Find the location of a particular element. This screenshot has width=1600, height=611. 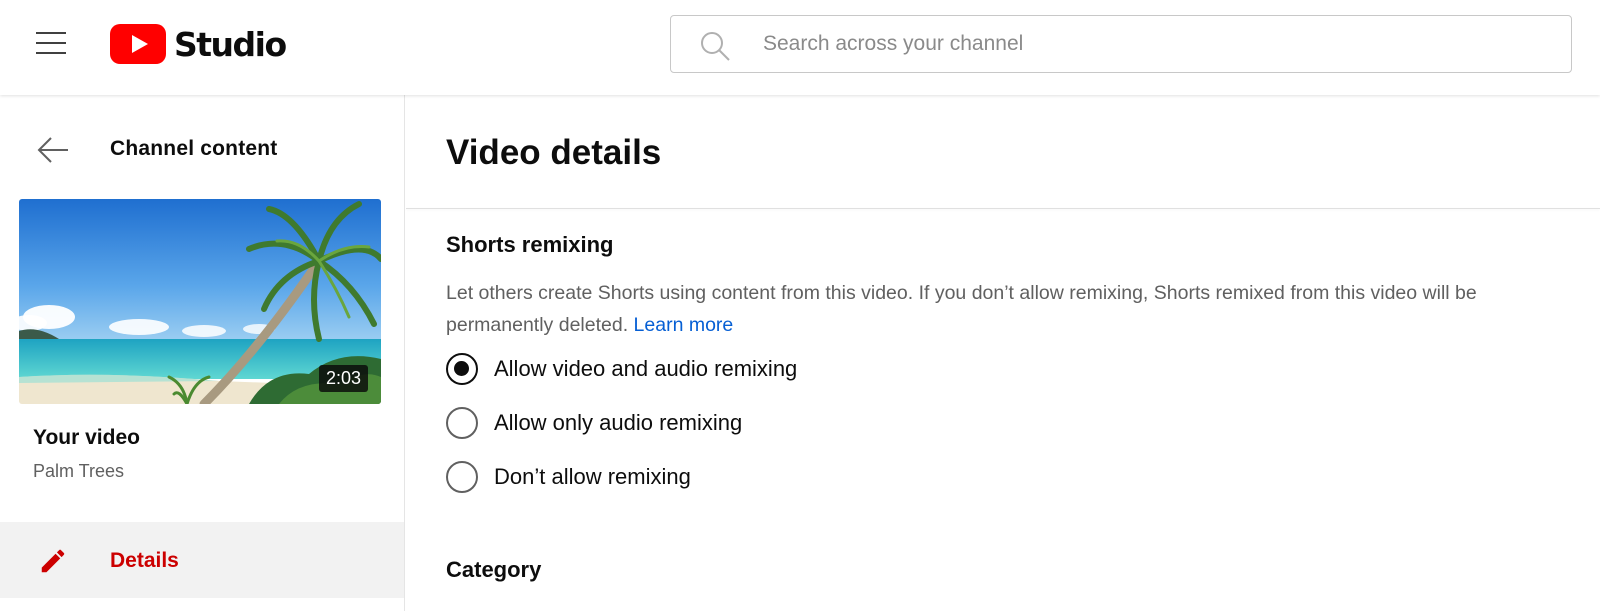

radio-option-label: Allow only audio remixing is located at coordinates (618, 422).